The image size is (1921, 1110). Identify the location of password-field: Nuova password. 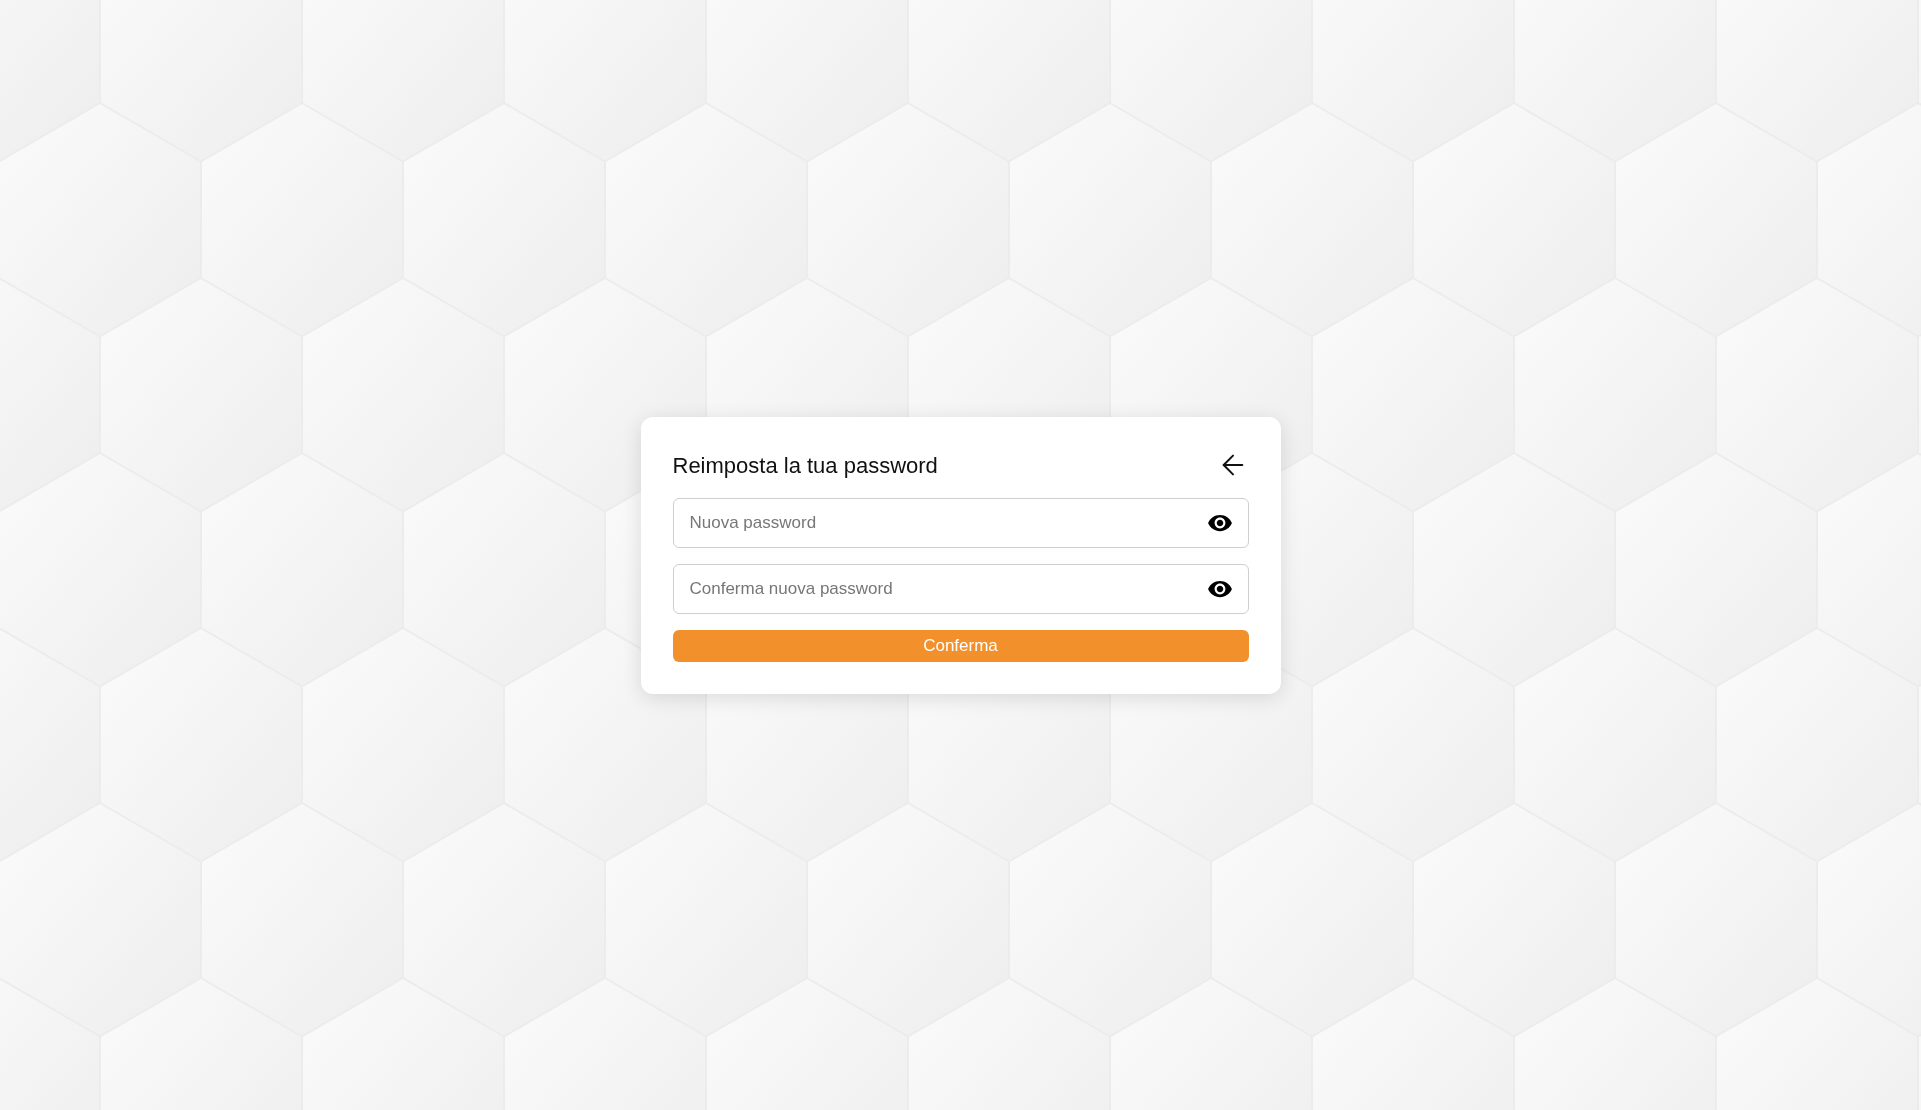
(960, 522).